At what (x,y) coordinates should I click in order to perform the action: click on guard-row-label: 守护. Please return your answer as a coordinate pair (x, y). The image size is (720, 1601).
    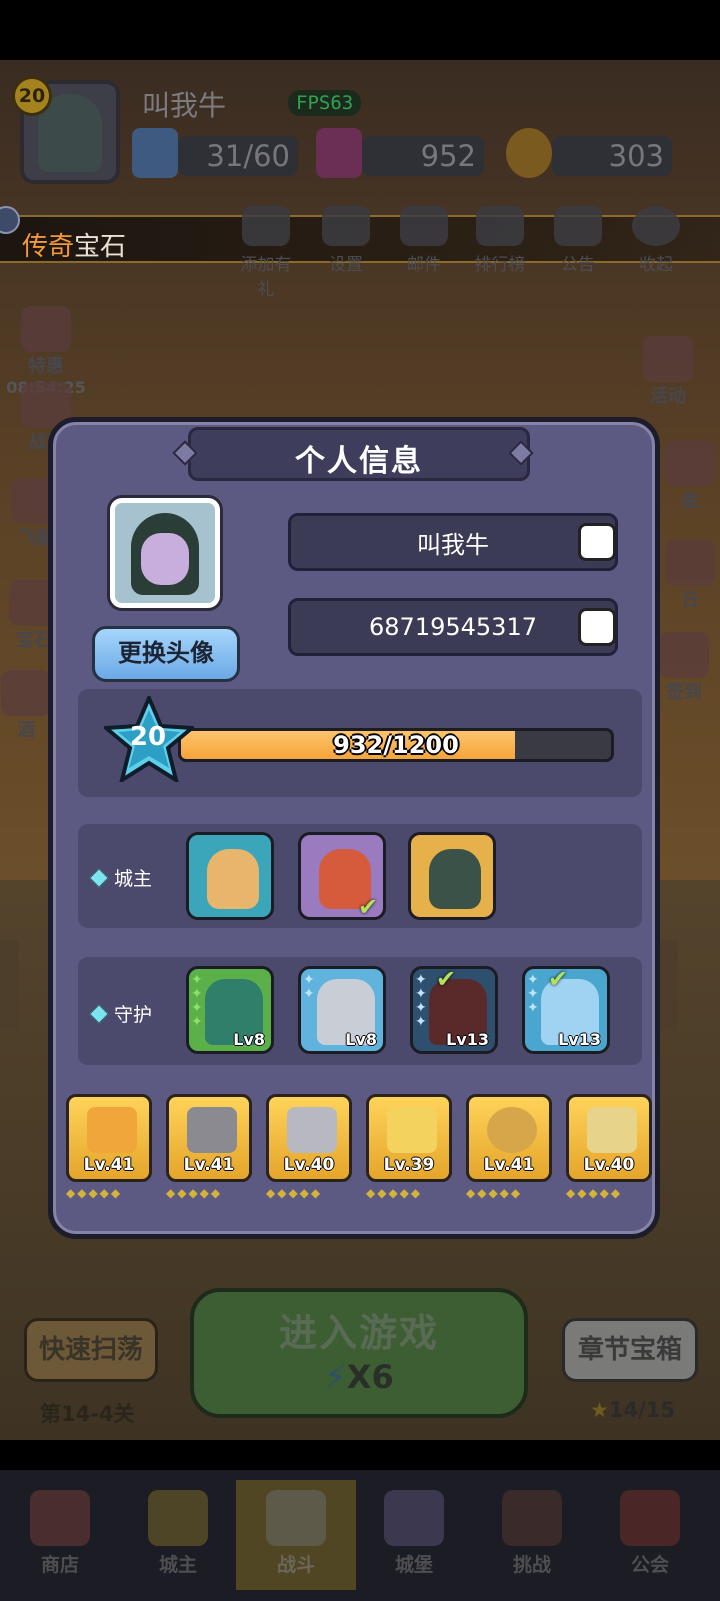
    Looking at the image, I should click on (121, 1013).